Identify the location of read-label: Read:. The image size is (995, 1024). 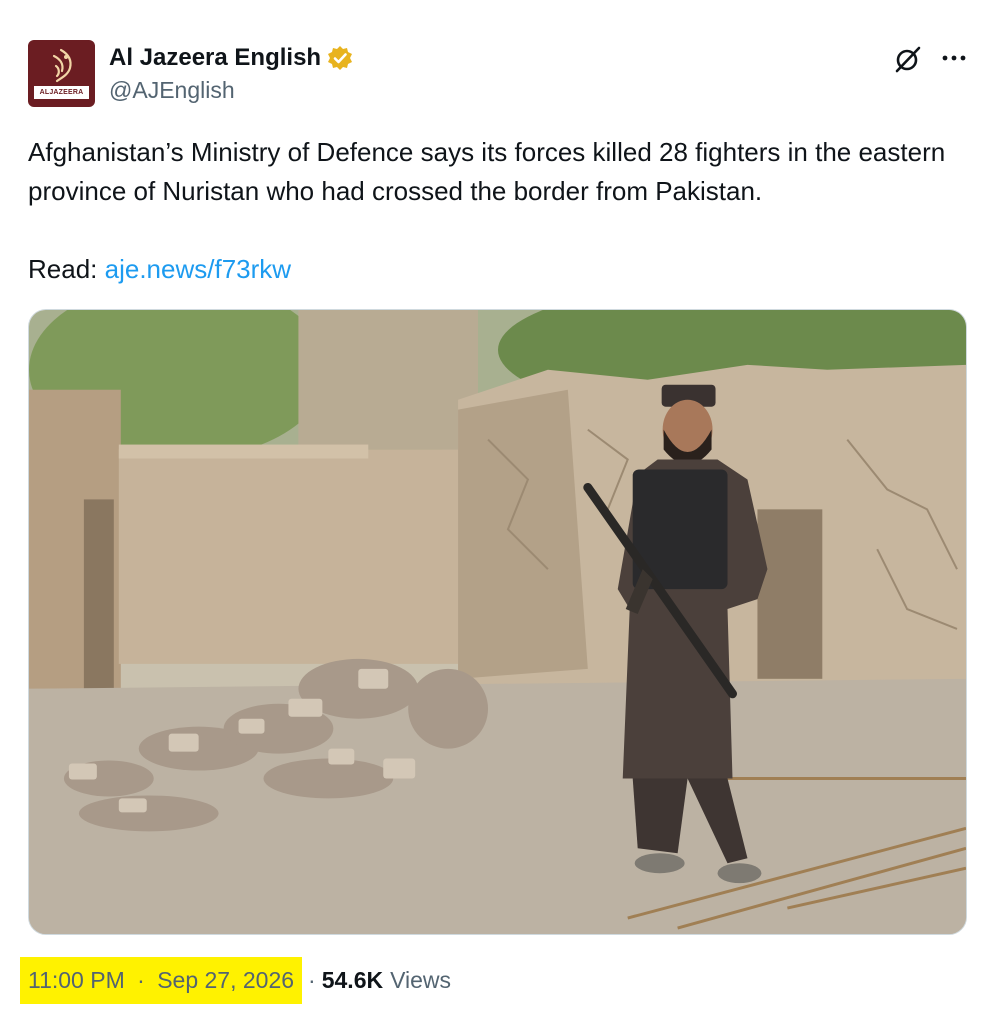
(63, 269).